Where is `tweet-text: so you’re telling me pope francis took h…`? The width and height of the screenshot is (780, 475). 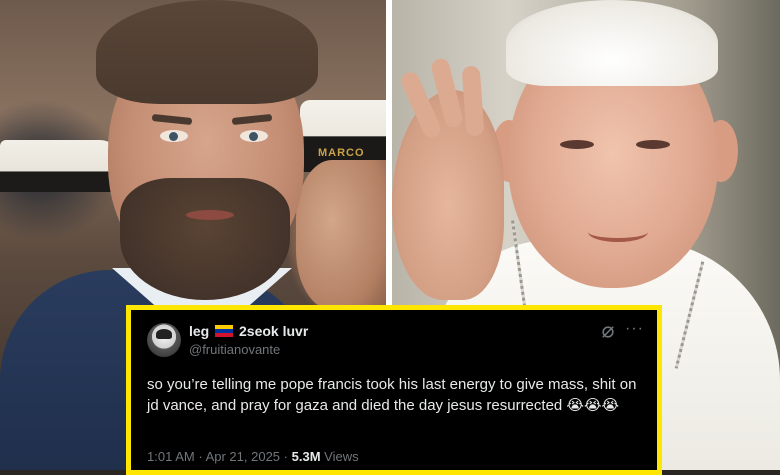
tweet-text: so you’re telling me pope francis took h… is located at coordinates (392, 395).